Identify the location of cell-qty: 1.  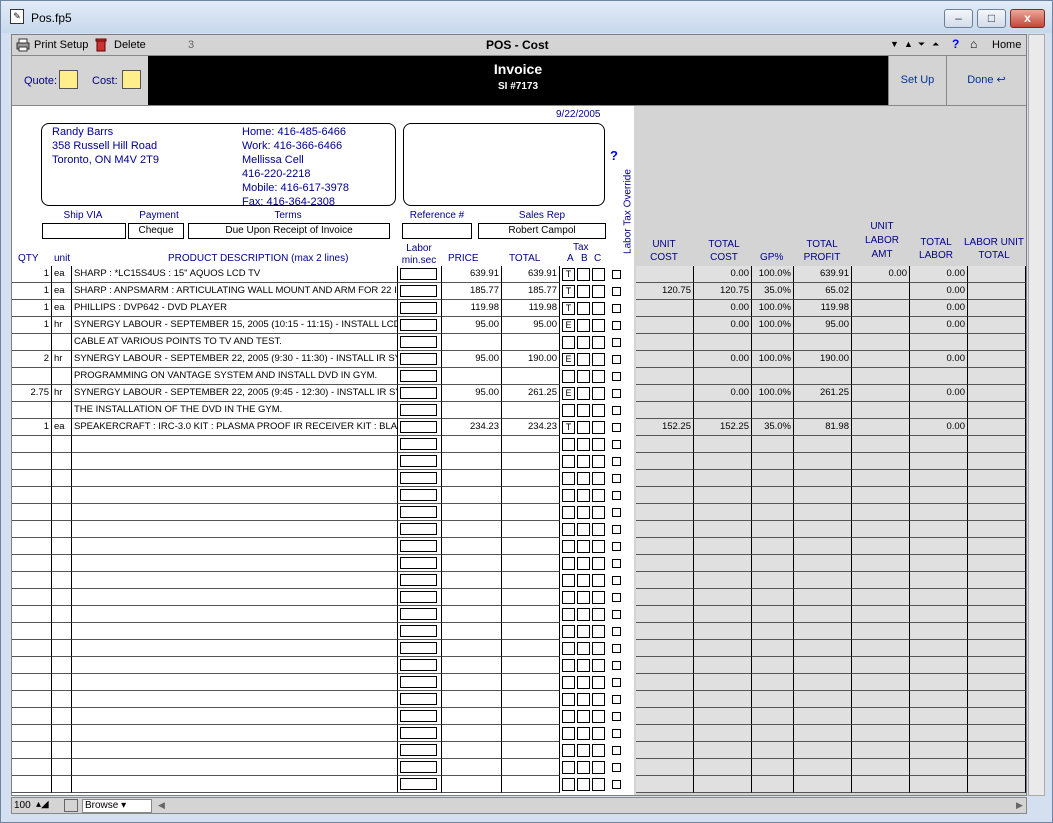
(32, 308).